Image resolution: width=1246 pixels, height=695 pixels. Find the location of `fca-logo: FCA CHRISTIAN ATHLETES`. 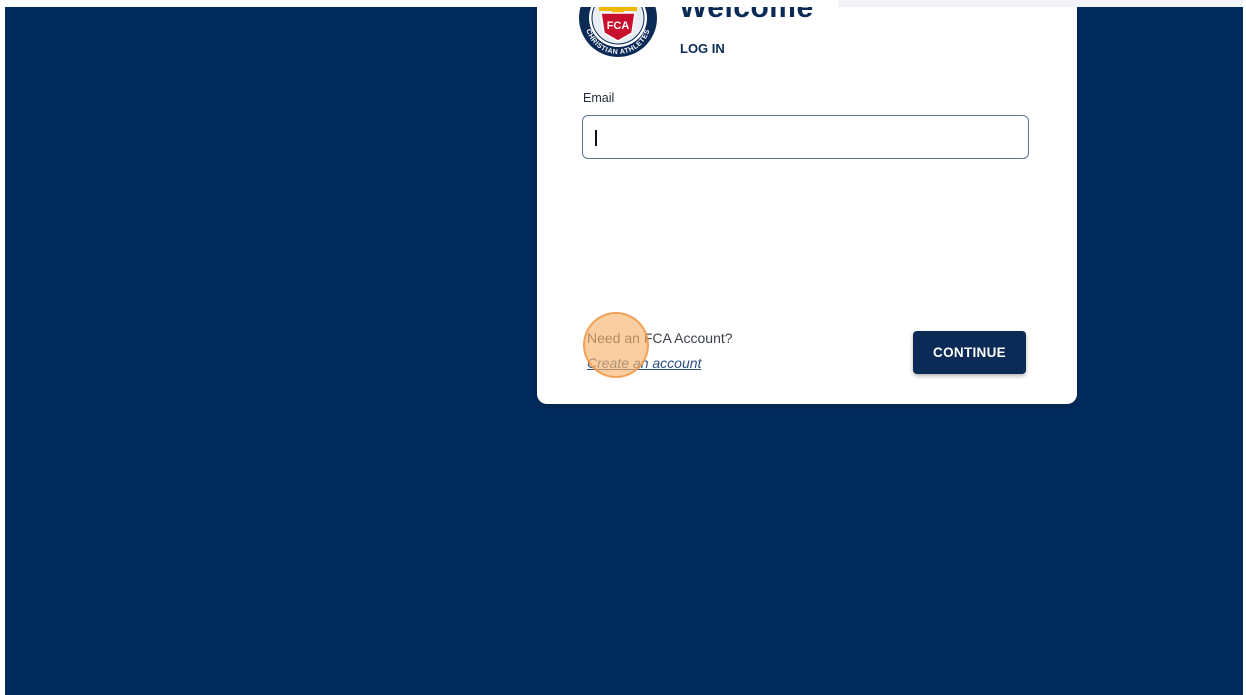

fca-logo: FCA CHRISTIAN ATHLETES is located at coordinates (618, 32).